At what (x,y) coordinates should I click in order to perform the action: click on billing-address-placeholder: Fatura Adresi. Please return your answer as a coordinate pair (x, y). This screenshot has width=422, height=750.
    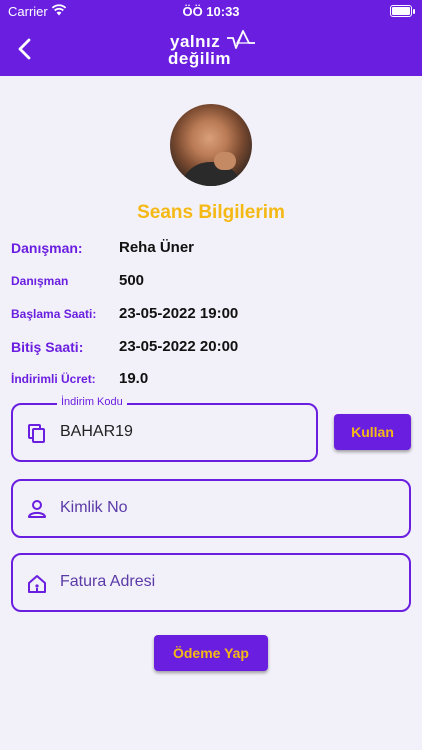
    Looking at the image, I should click on (108, 581).